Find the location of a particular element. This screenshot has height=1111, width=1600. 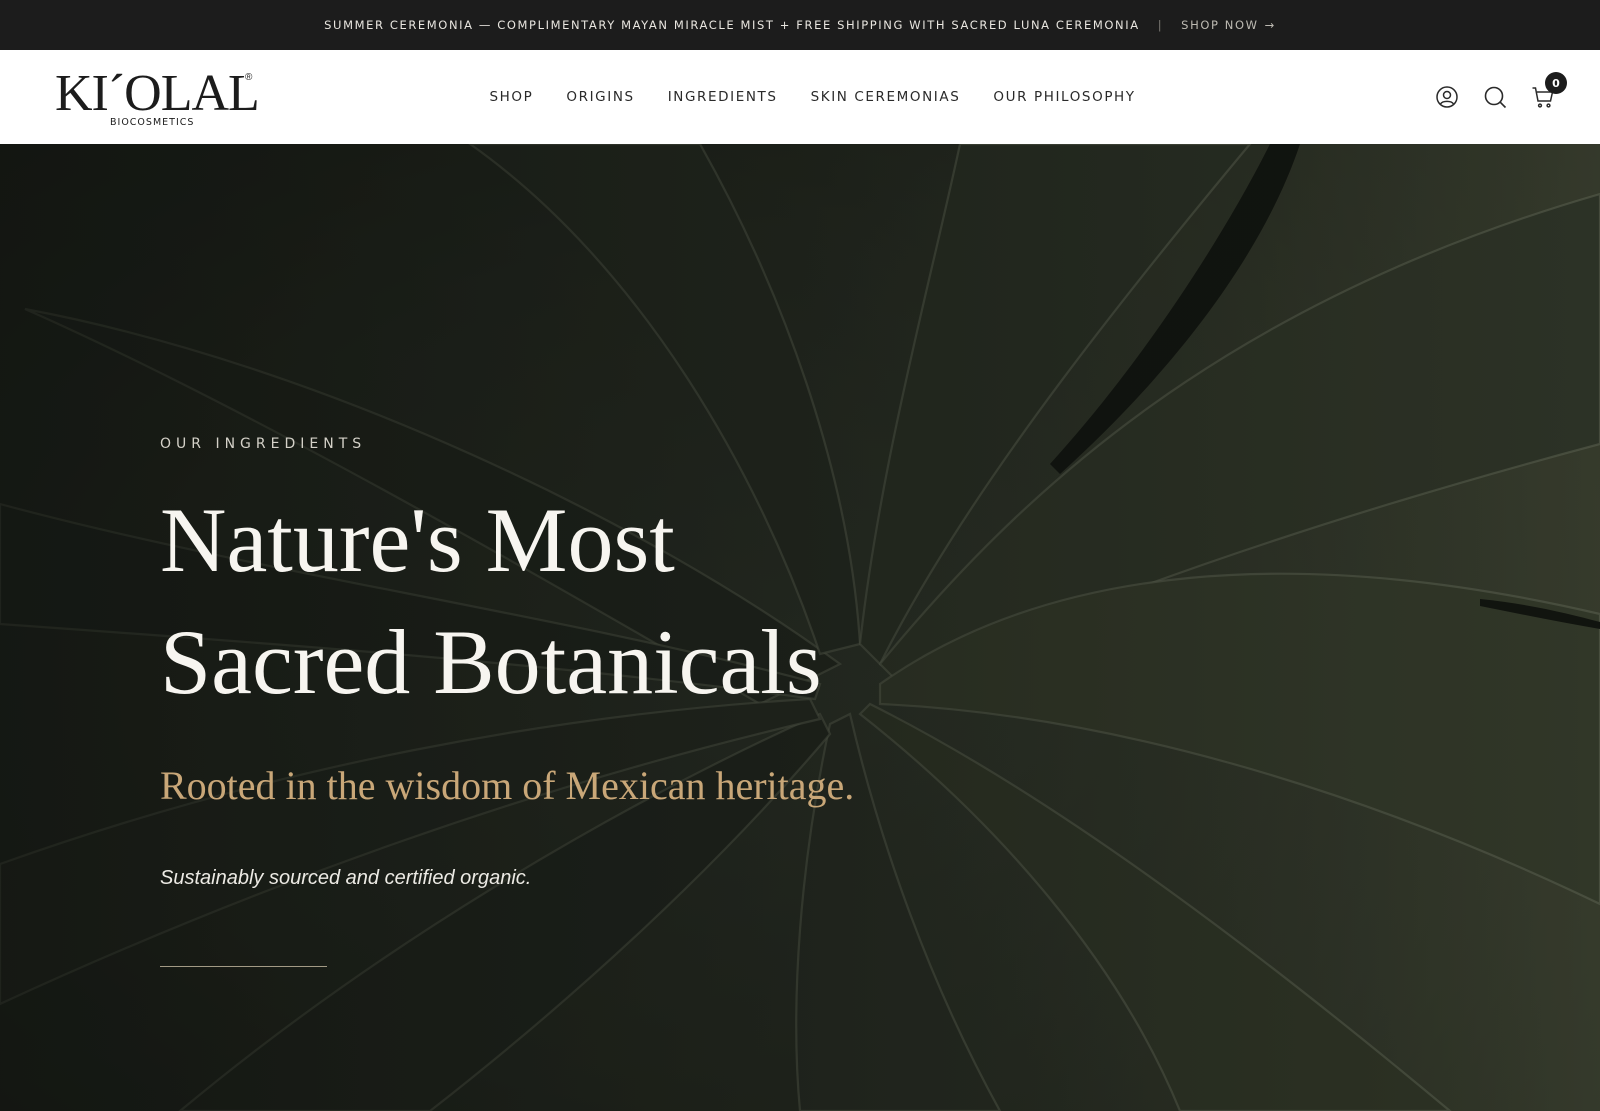

cart-button: 0 is located at coordinates (1549, 90).